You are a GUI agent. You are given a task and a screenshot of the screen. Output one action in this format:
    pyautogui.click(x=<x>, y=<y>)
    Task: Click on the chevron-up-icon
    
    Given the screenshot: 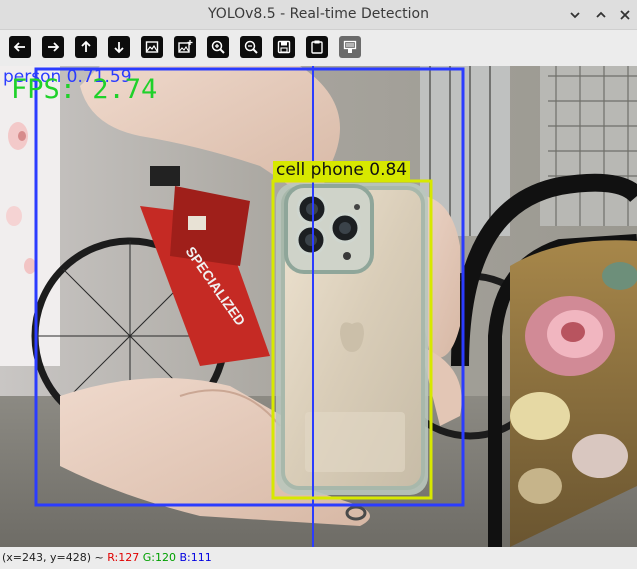 What is the action you would take?
    pyautogui.click(x=601, y=14)
    